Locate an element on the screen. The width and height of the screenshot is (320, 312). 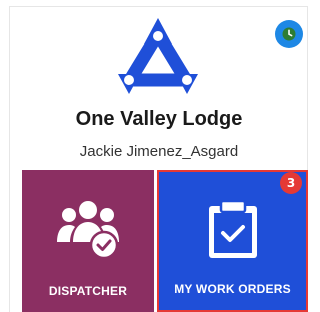
org-name: One Valley Lodge is located at coordinates (159, 119).